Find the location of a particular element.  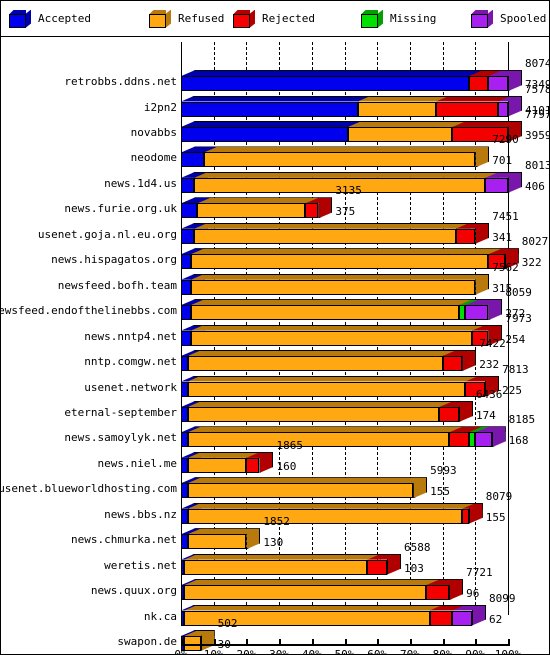

legend-item-spooled: Spooled is located at coordinates (508, 18).